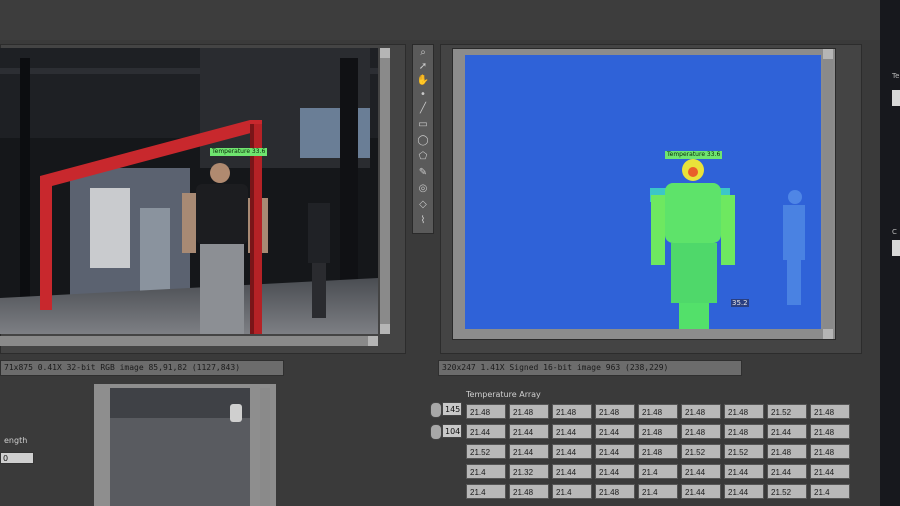 The height and width of the screenshot is (506, 900). Describe the element at coordinates (373, 341) in the screenshot. I see `scroll-right-arrow-icon` at that location.